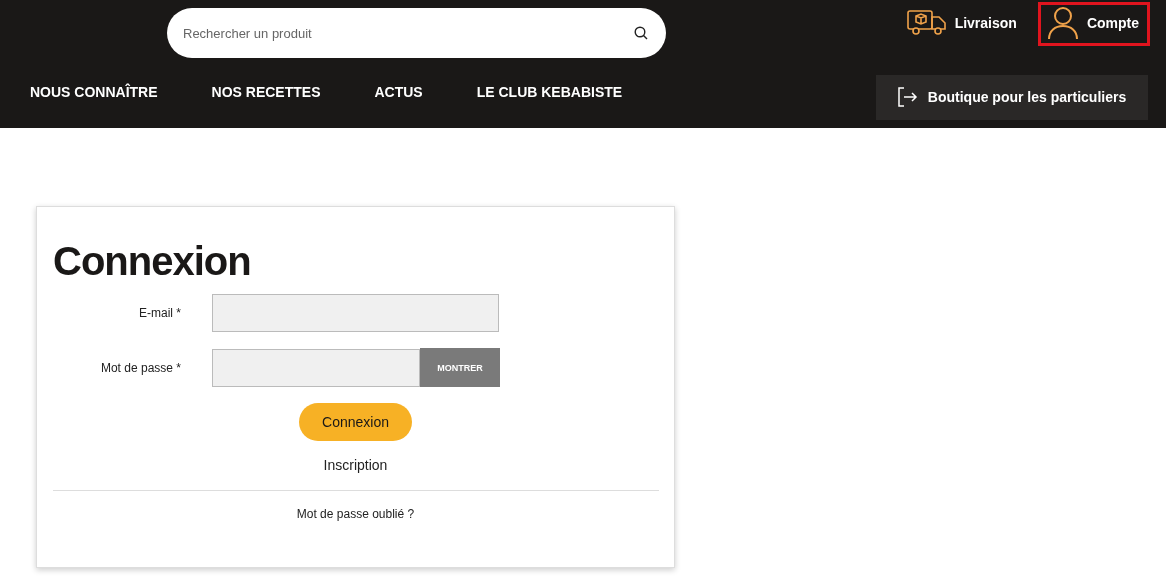 The image size is (1166, 577). What do you see at coordinates (159, 313) in the screenshot?
I see `field-label: E-mail *` at bounding box center [159, 313].